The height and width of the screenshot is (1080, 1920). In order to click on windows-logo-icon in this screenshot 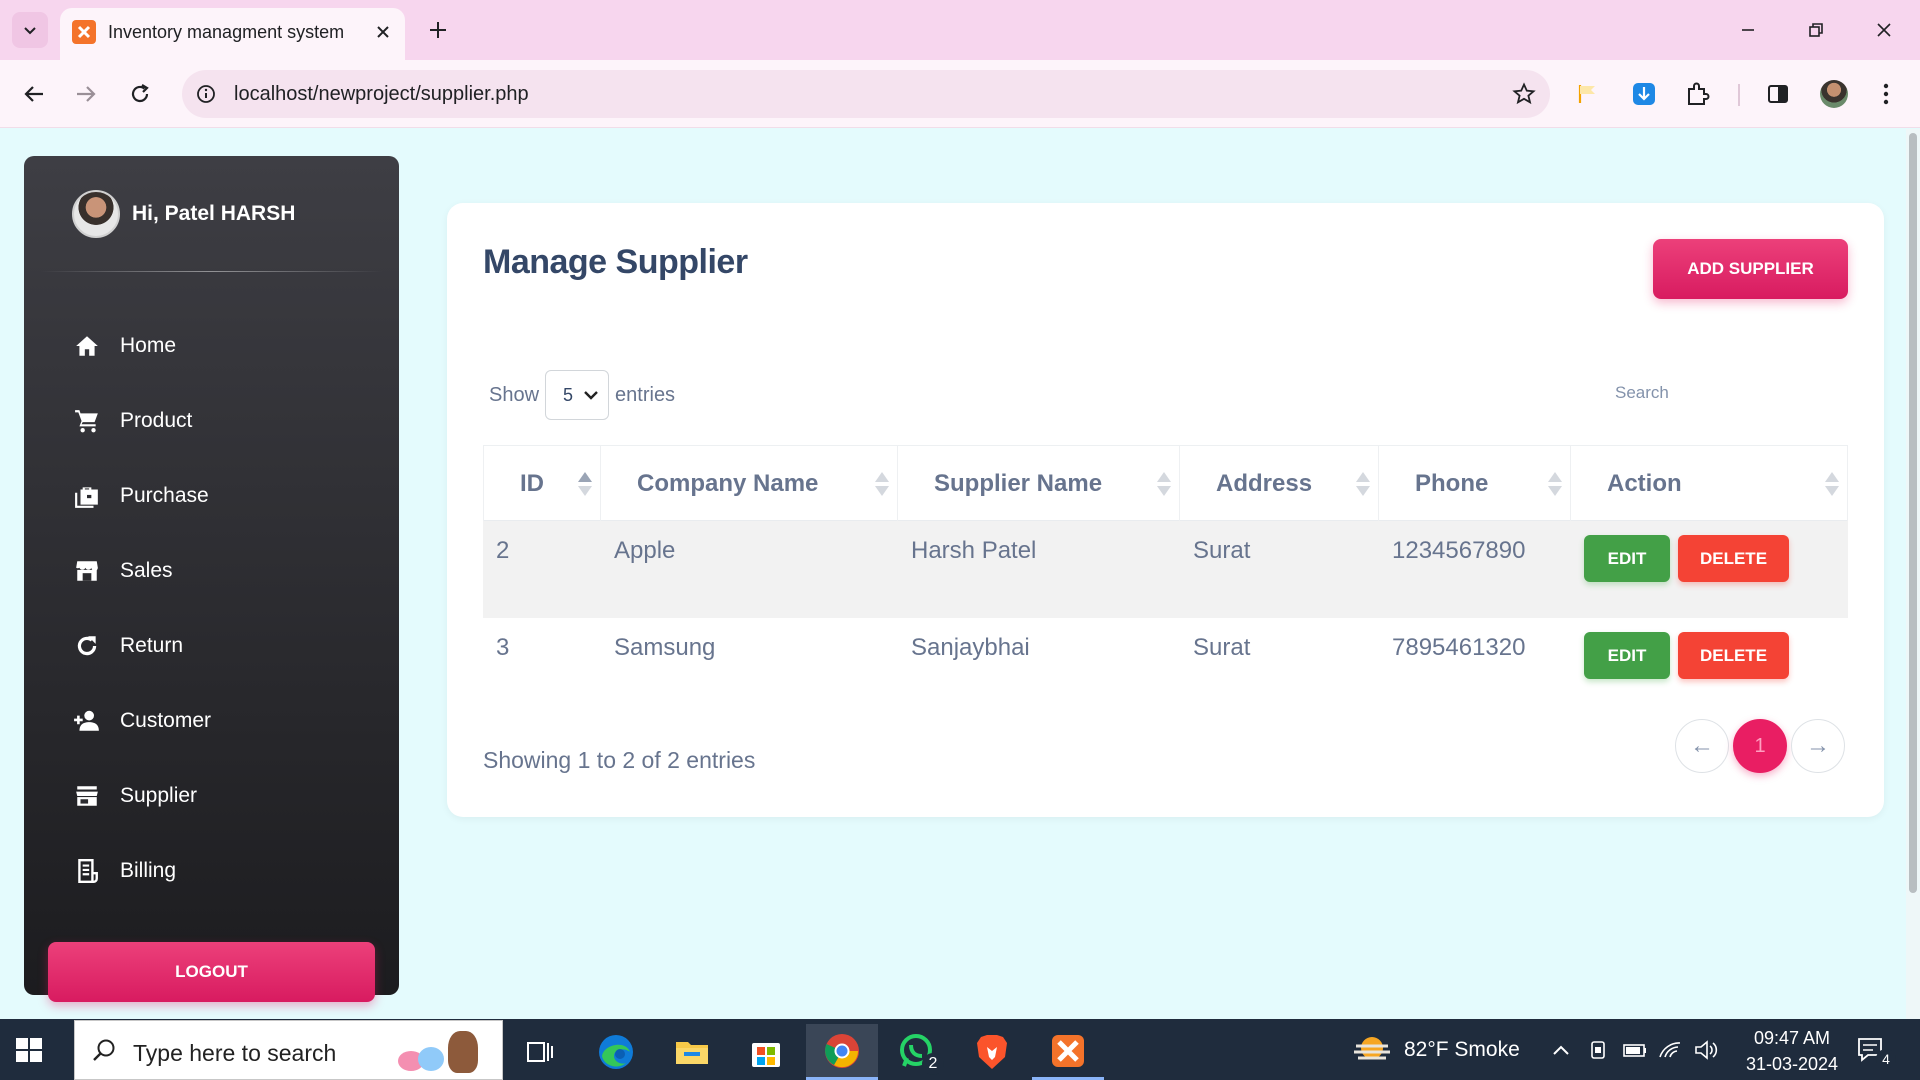, I will do `click(29, 1050)`.